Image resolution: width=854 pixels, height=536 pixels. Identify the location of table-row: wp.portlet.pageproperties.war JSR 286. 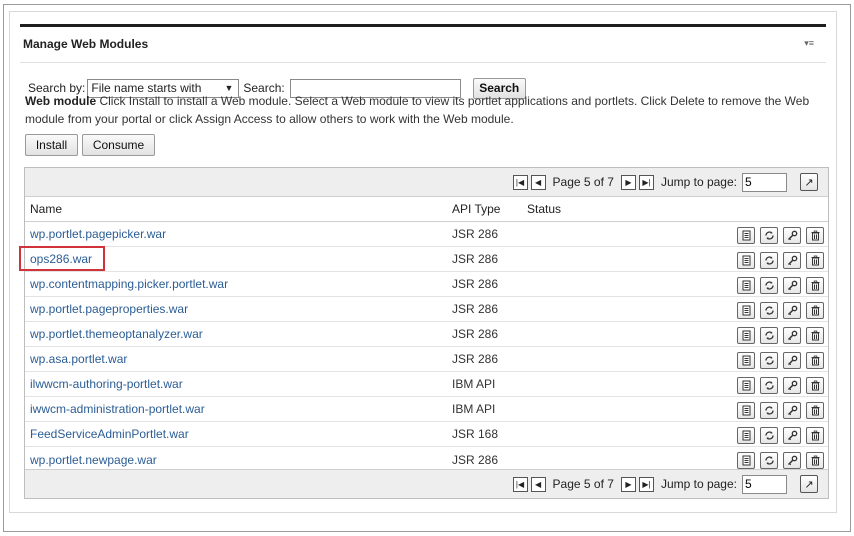
(426, 309).